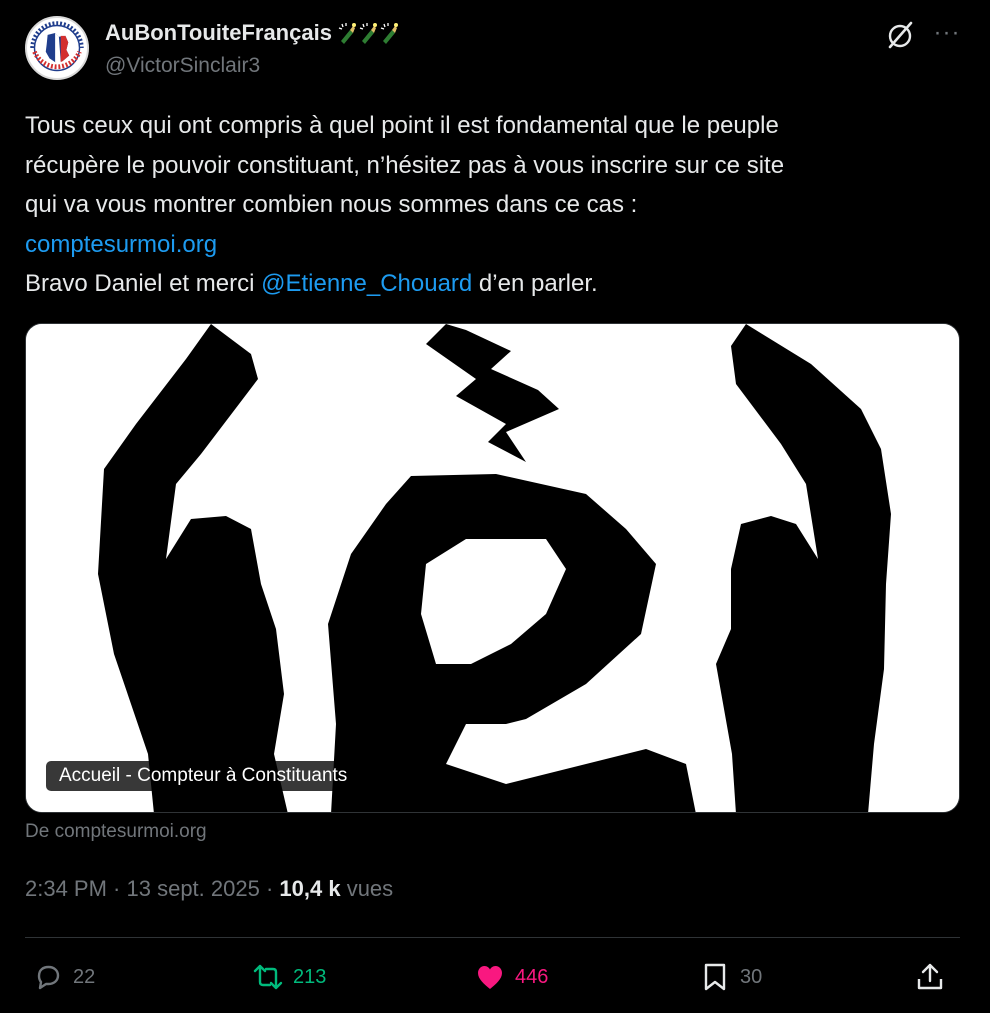 This screenshot has width=990, height=1013. What do you see at coordinates (289, 977) in the screenshot?
I see `retweet-button: 213` at bounding box center [289, 977].